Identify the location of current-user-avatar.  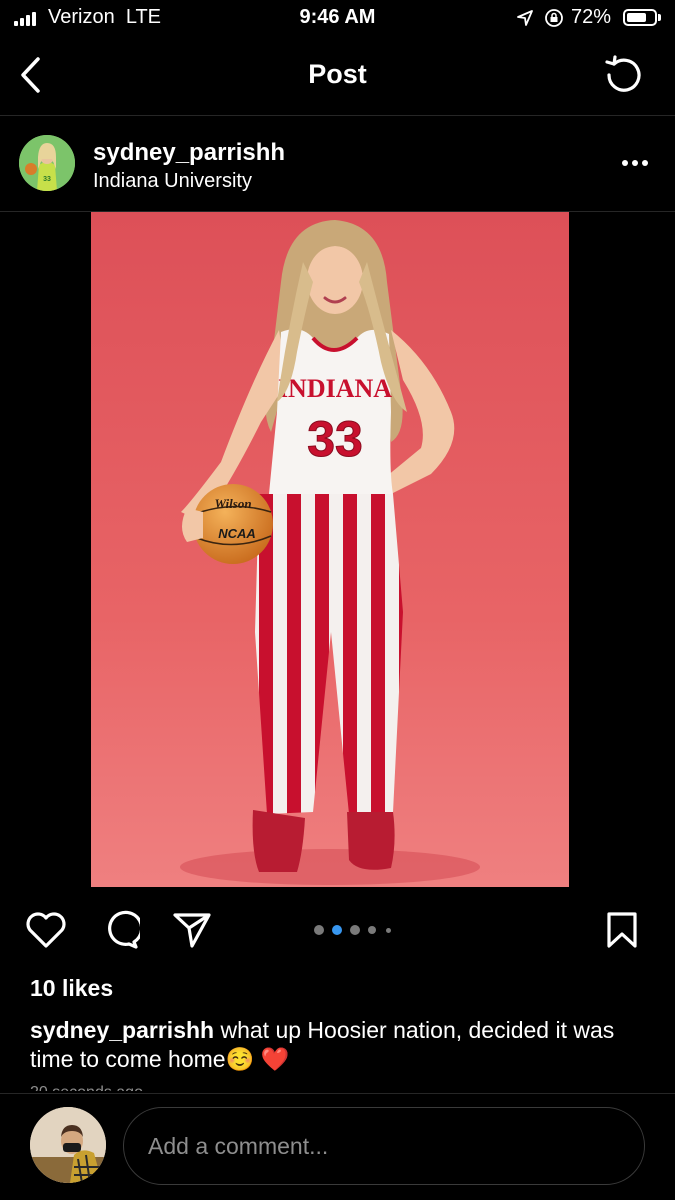
(68, 1145).